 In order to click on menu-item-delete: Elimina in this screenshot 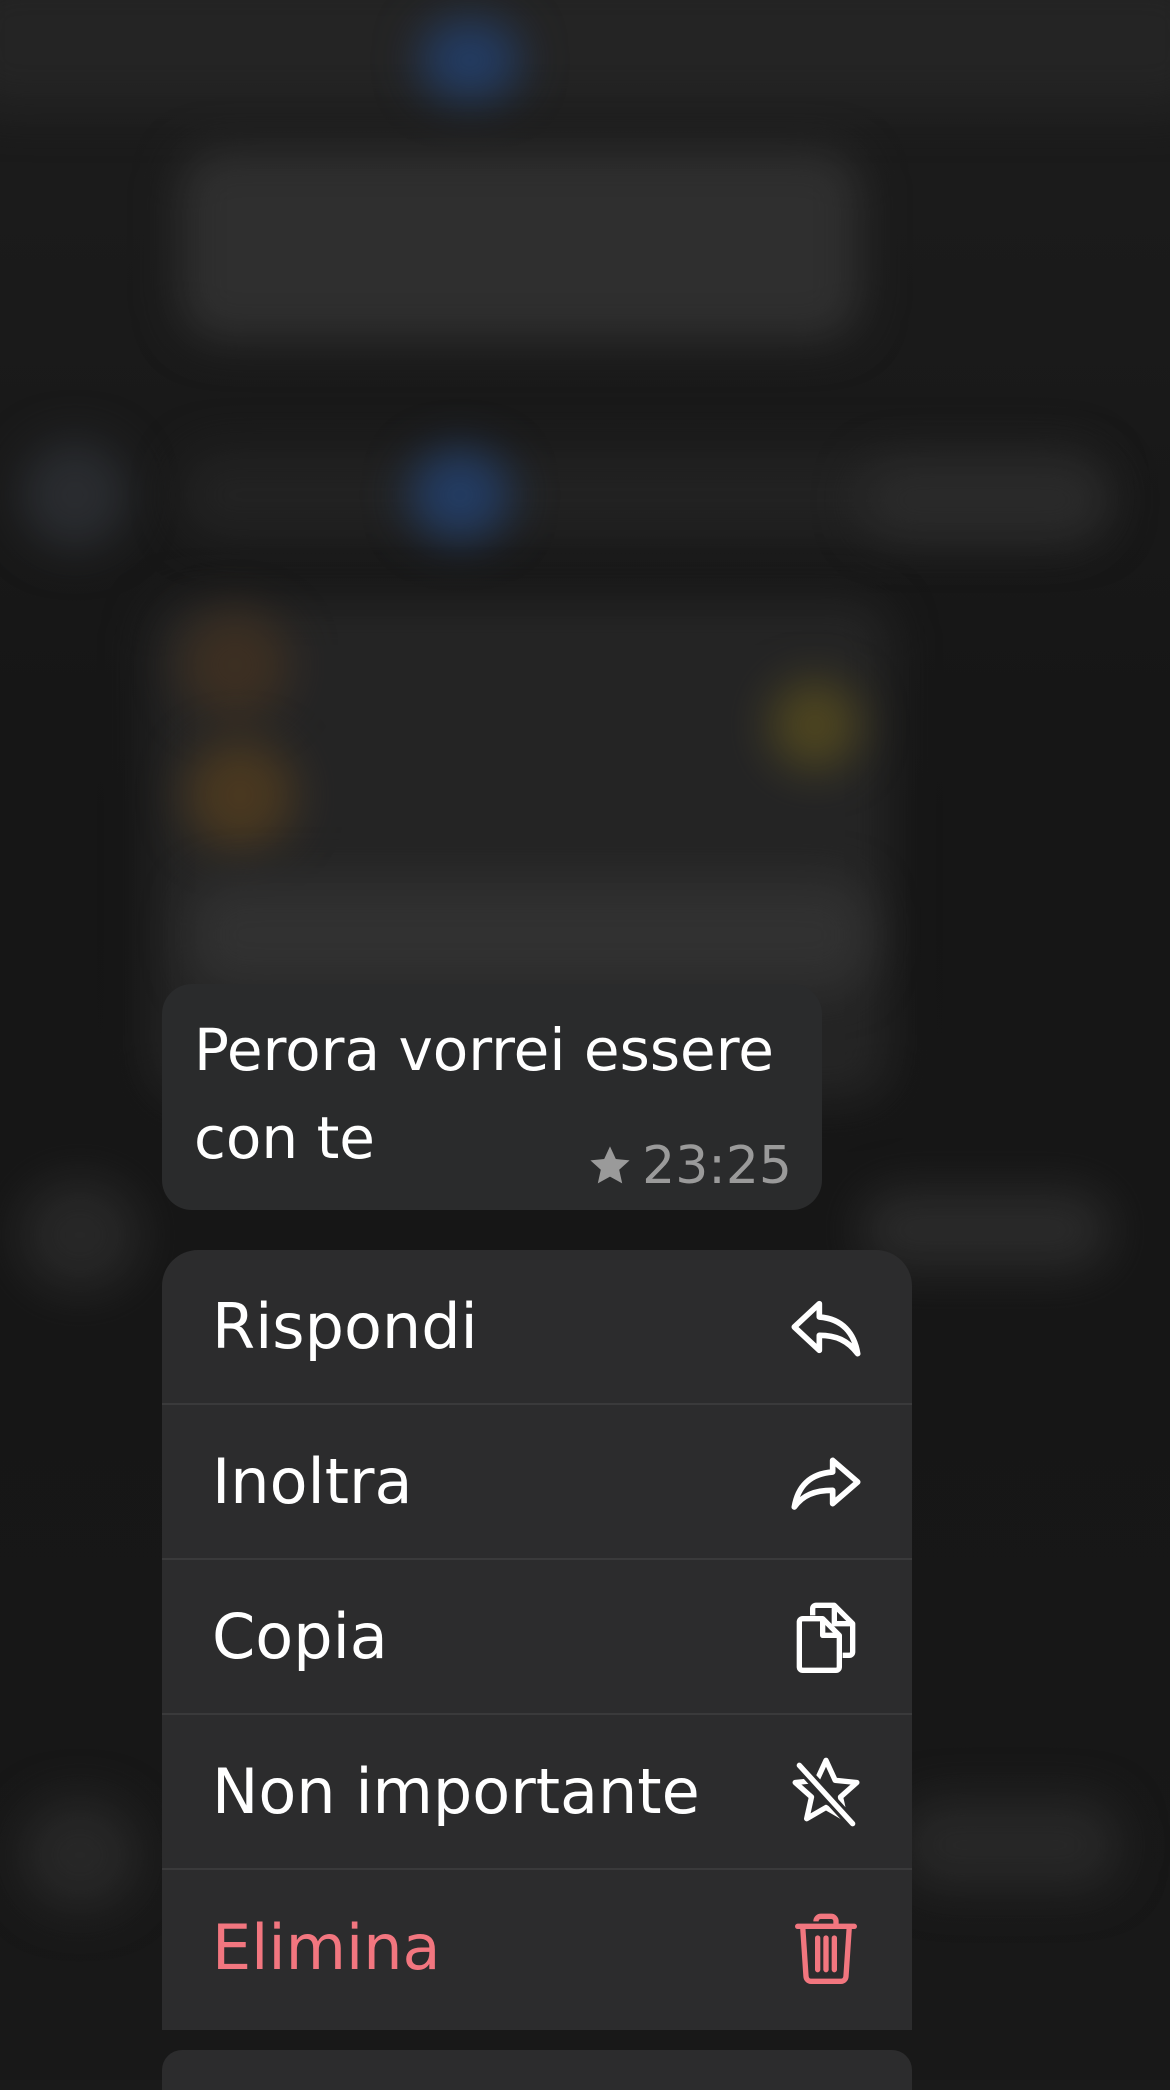, I will do `click(537, 1947)`.